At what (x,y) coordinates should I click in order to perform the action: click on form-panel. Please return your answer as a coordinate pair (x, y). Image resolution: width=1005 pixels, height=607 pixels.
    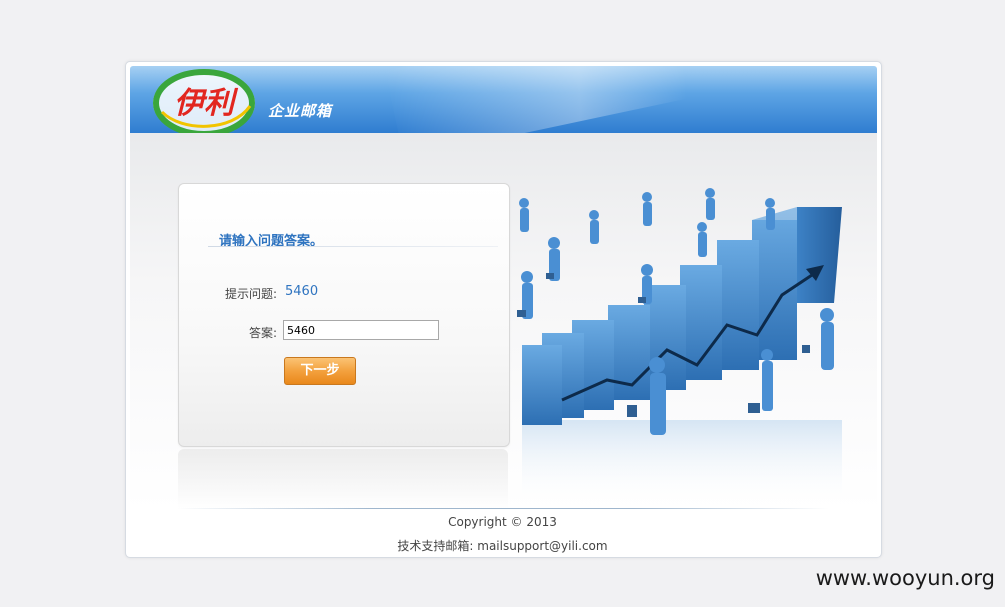
    Looking at the image, I should click on (344, 315).